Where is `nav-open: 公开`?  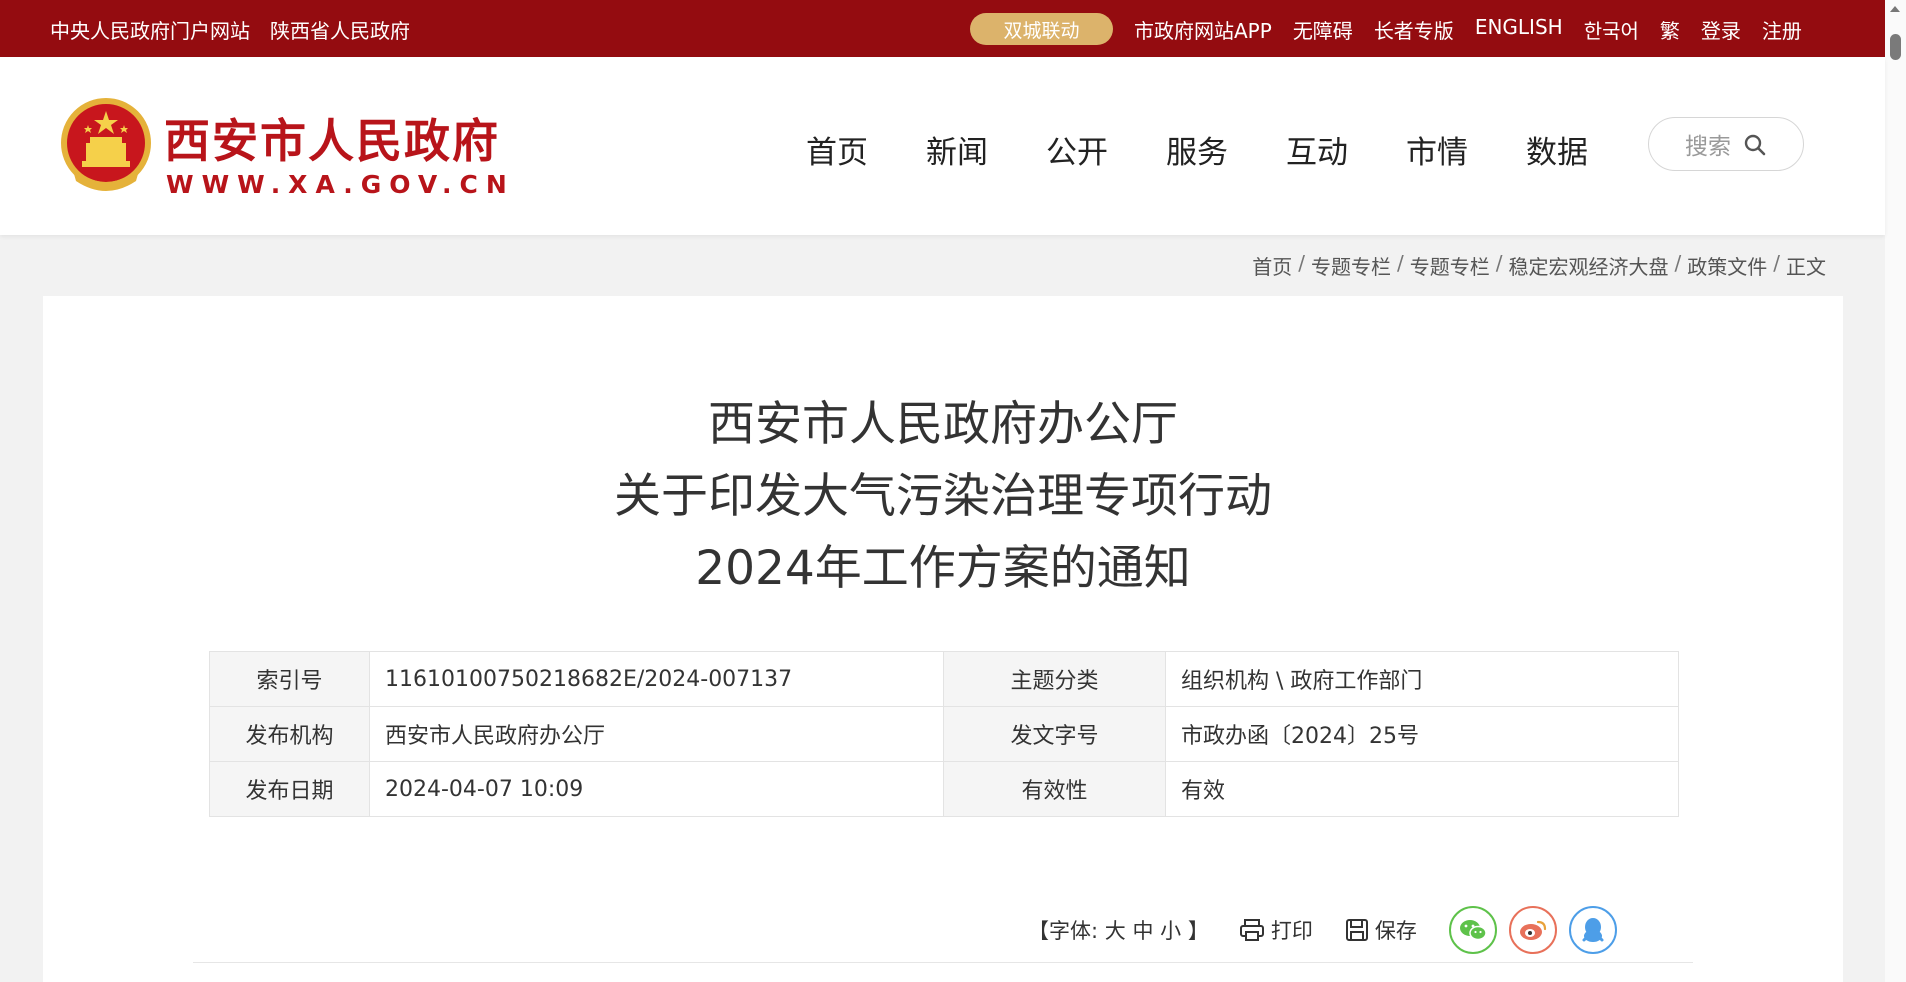
nav-open: 公开 is located at coordinates (1106, 149).